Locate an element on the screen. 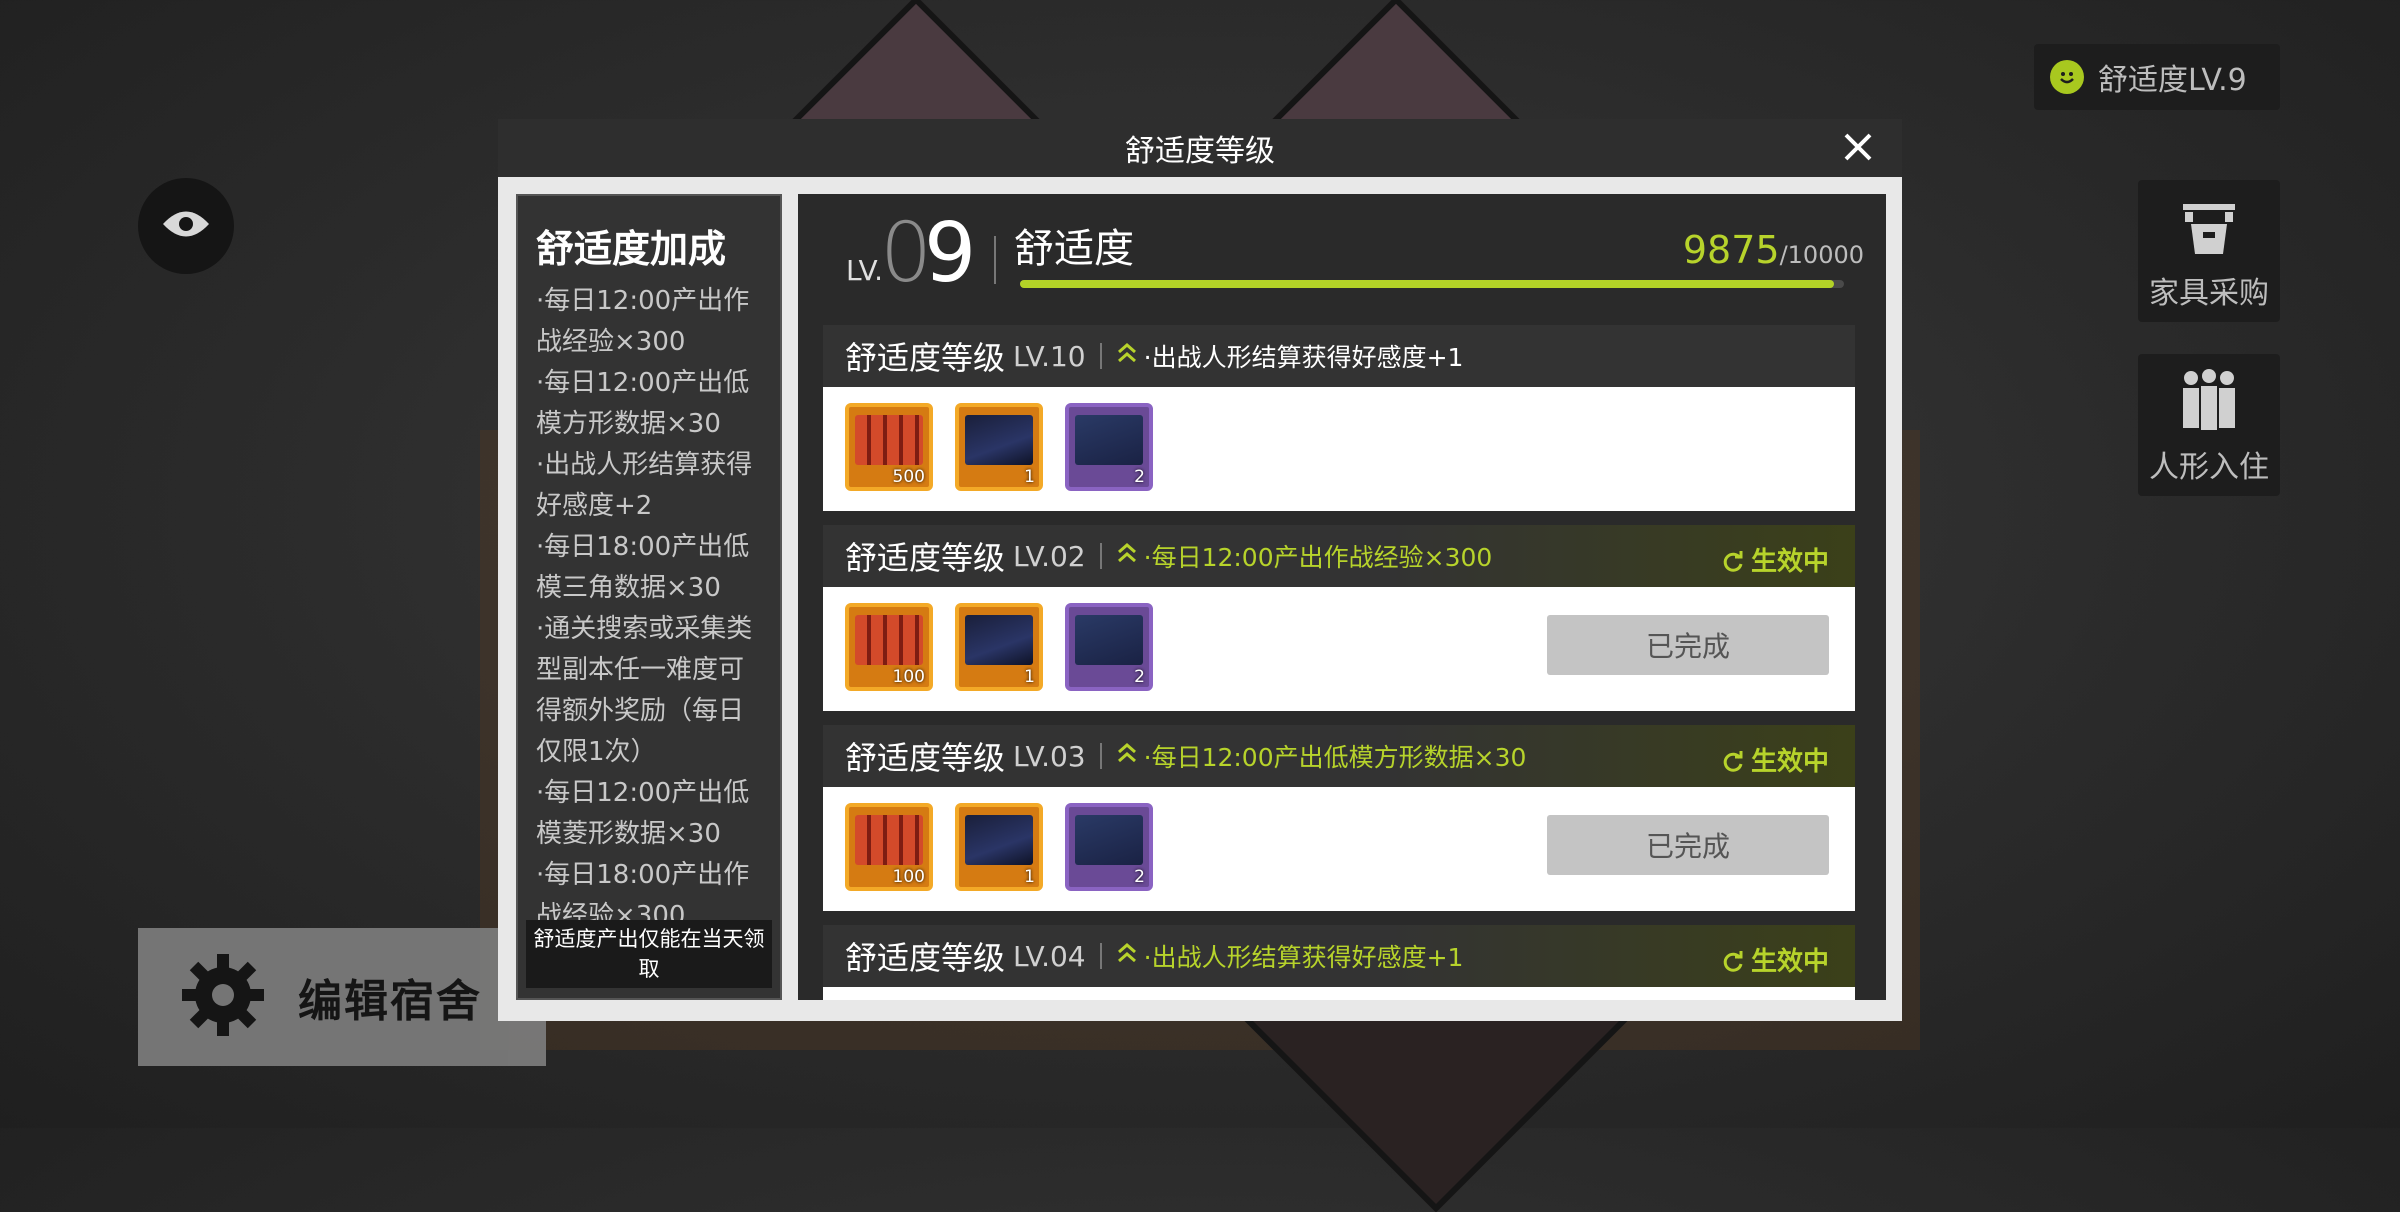 The width and height of the screenshot is (2400, 1212). comfort-progress-fill is located at coordinates (1427, 284).